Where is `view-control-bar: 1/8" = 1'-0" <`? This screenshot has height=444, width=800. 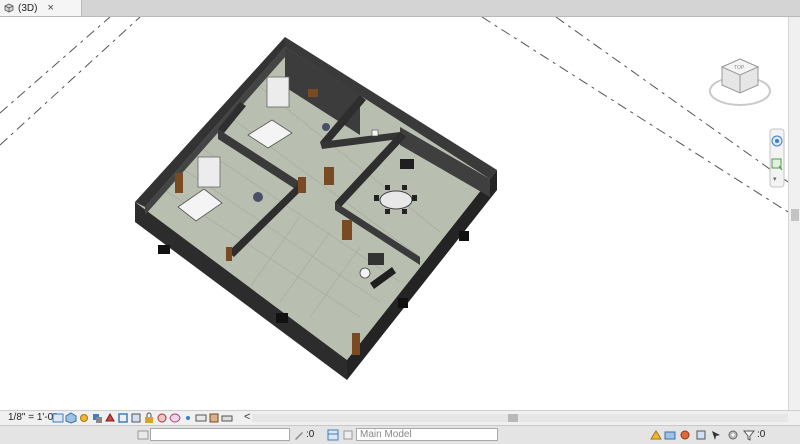
view-control-bar: 1/8" = 1'-0" < is located at coordinates (400, 418).